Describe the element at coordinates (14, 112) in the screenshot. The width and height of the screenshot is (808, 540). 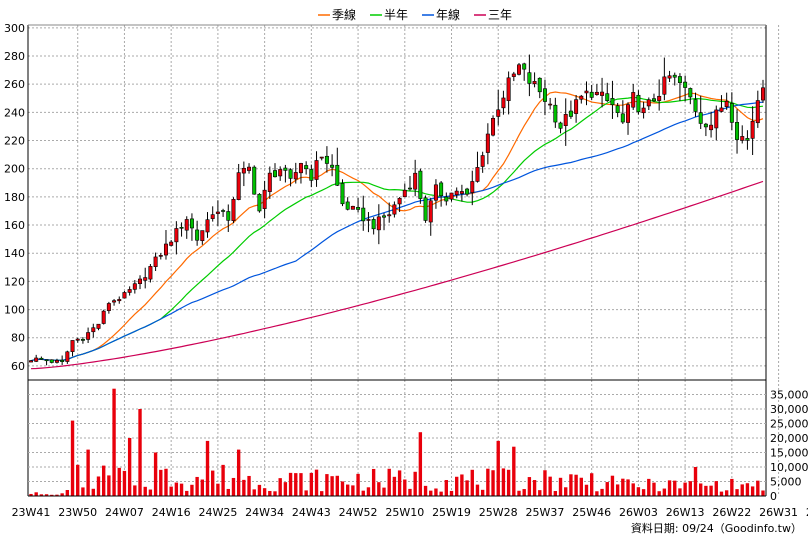
I see `price-tick-label: 240` at that location.